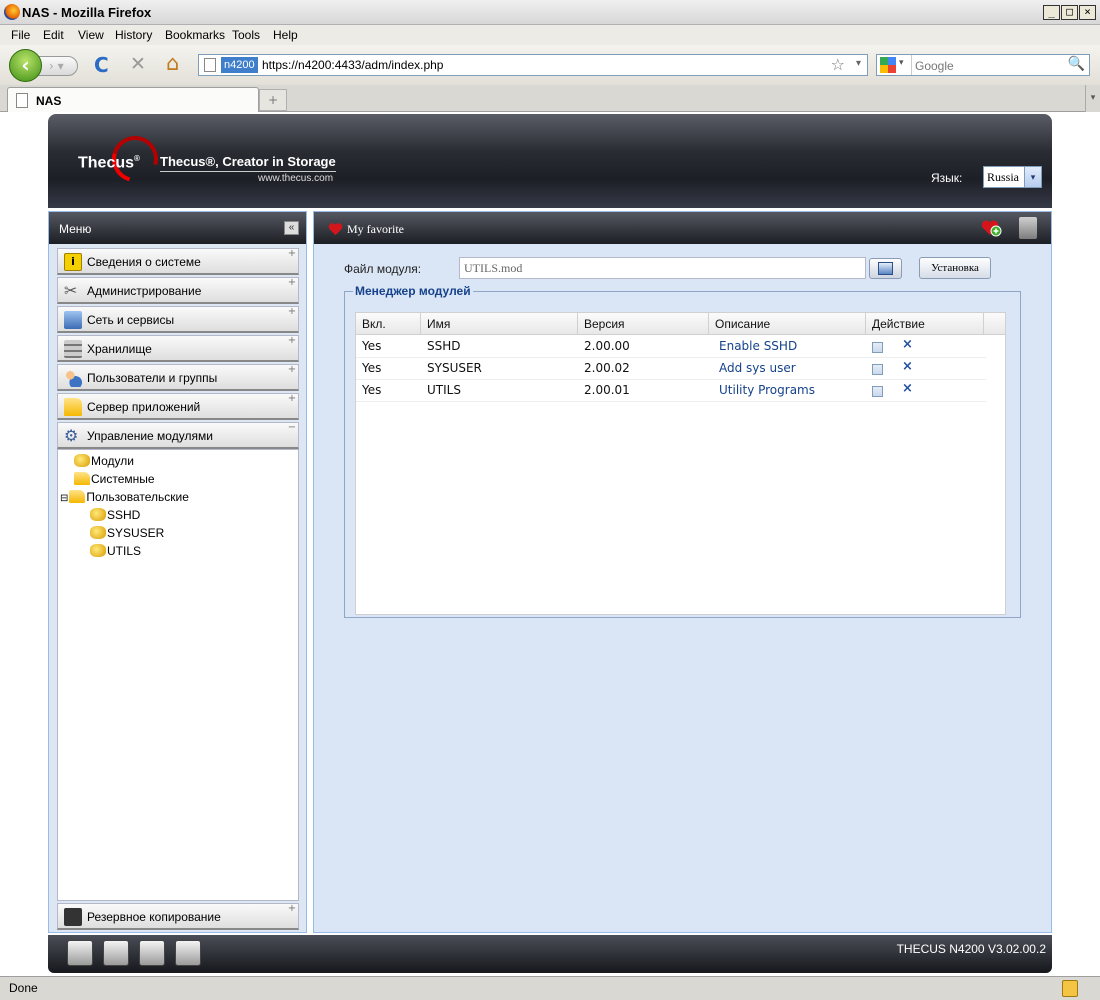 This screenshot has width=1100, height=1000. Describe the element at coordinates (1087, 12) in the screenshot. I see `close-window-button: ×` at that location.